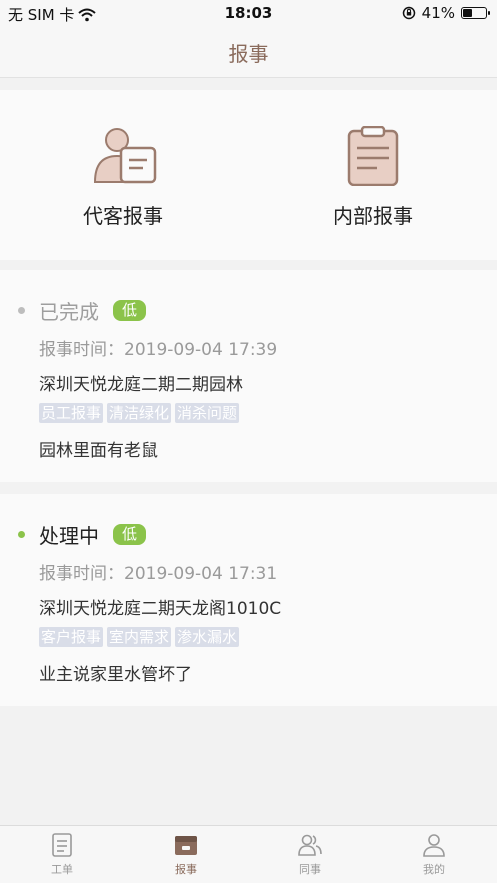 The height and width of the screenshot is (883, 497). Describe the element at coordinates (248, 13) in the screenshot. I see `status-bar: 无 SIM 卡 18:03 41%` at that location.